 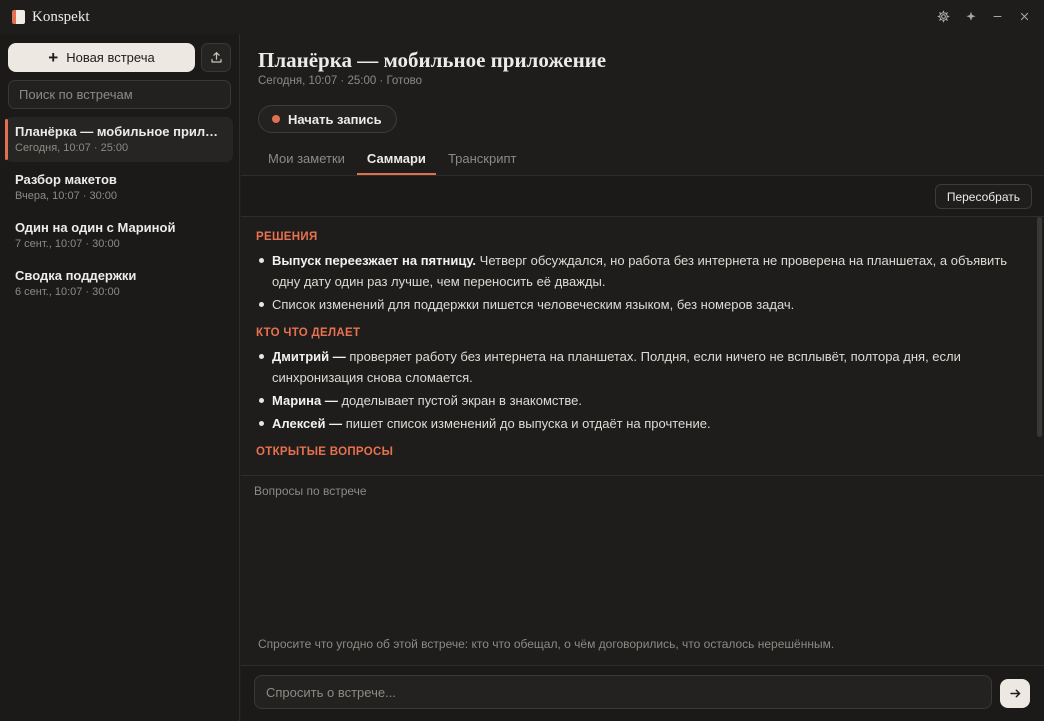 What do you see at coordinates (623, 692) in the screenshot?
I see `ask-input` at bounding box center [623, 692].